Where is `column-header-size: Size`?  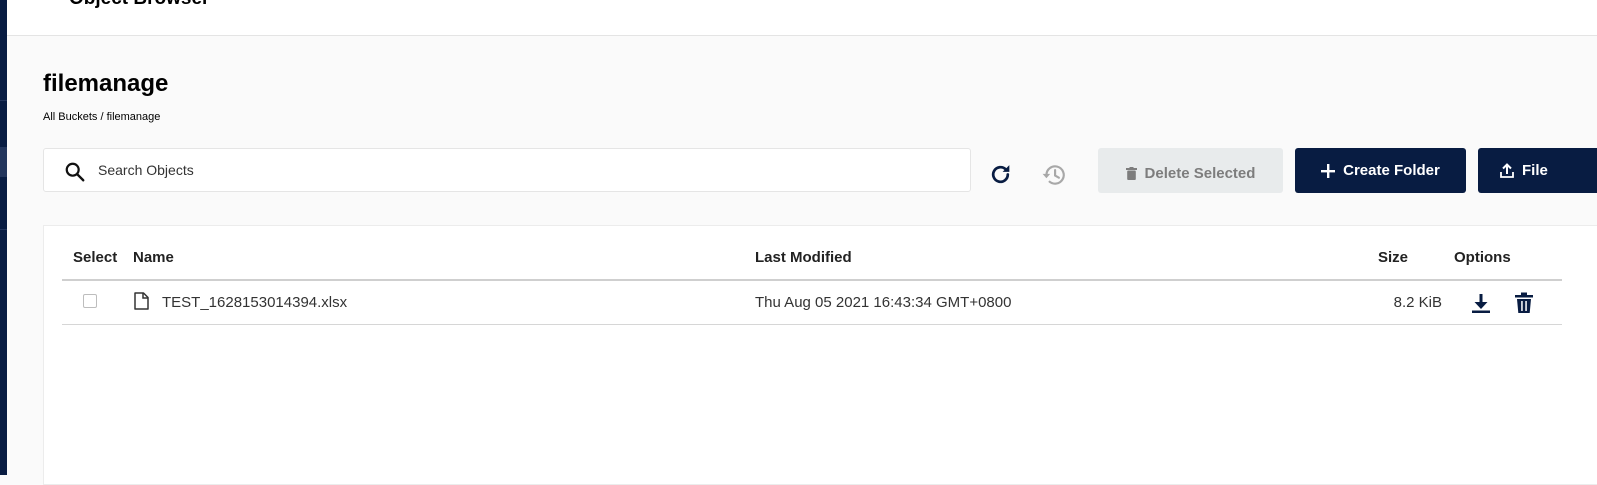
column-header-size: Size is located at coordinates (1393, 257).